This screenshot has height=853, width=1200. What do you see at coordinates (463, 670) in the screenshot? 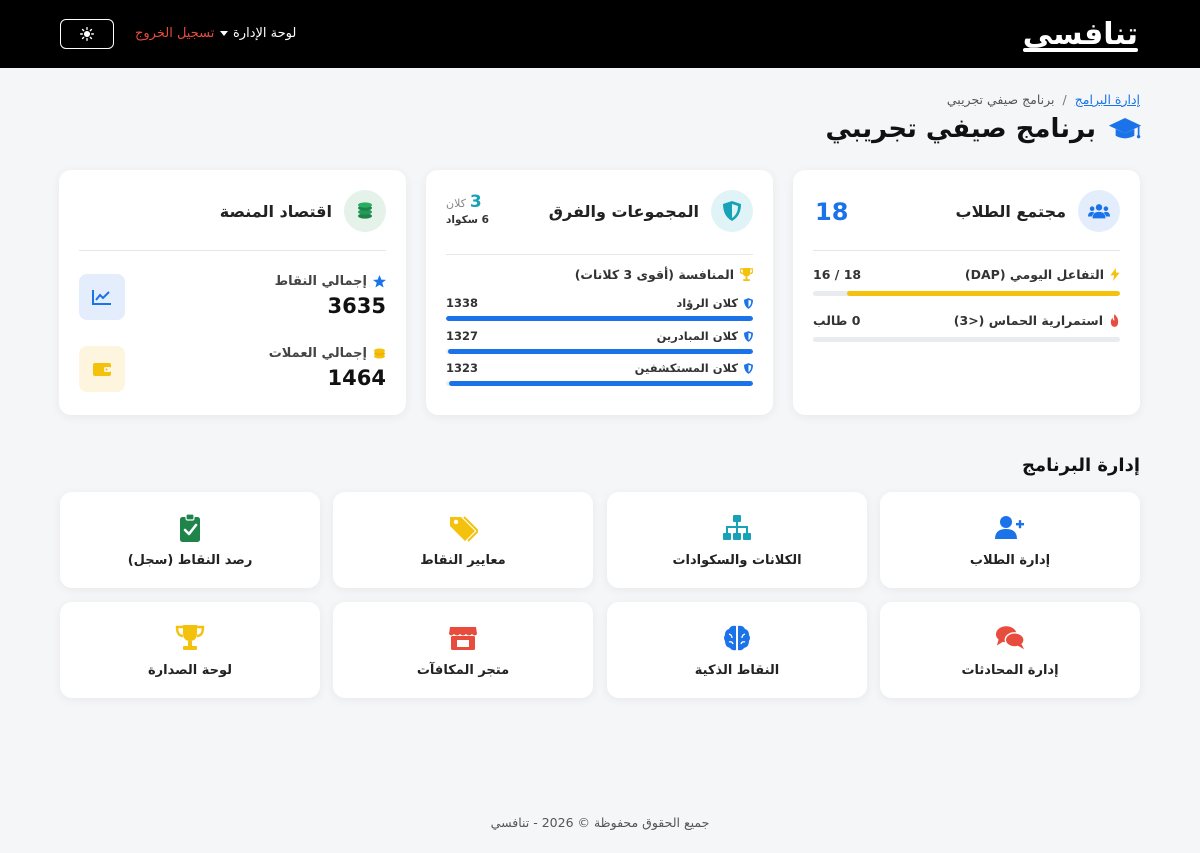
I see `tile-label: متجر المكافآت` at bounding box center [463, 670].